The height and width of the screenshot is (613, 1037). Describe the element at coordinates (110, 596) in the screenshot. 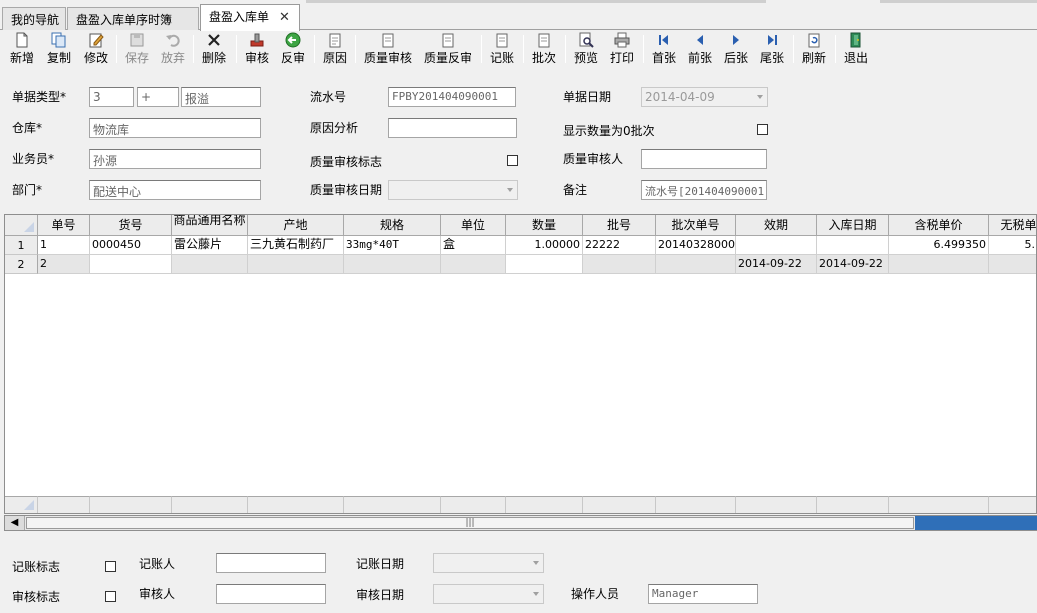

I see `audit-flag-checkbox` at that location.